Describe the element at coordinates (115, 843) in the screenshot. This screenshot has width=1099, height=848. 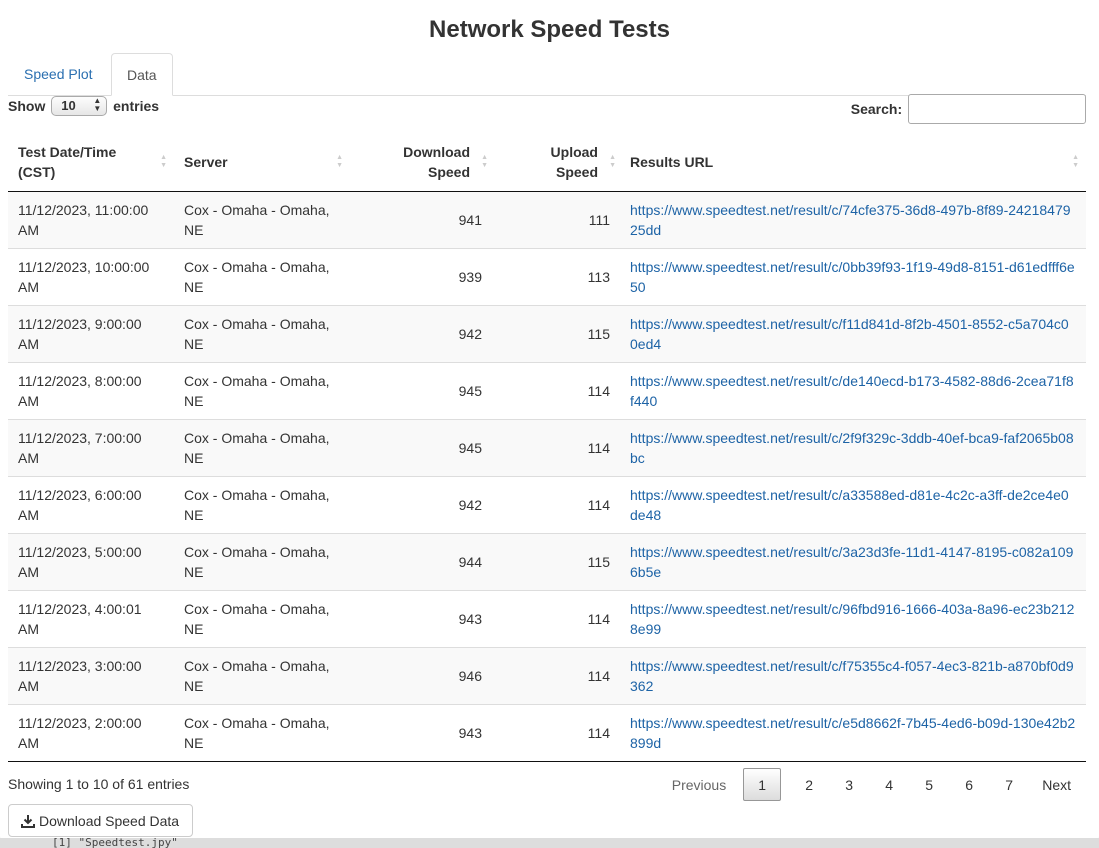
I see `console-output: [1] "Speedtest.jpy"` at that location.